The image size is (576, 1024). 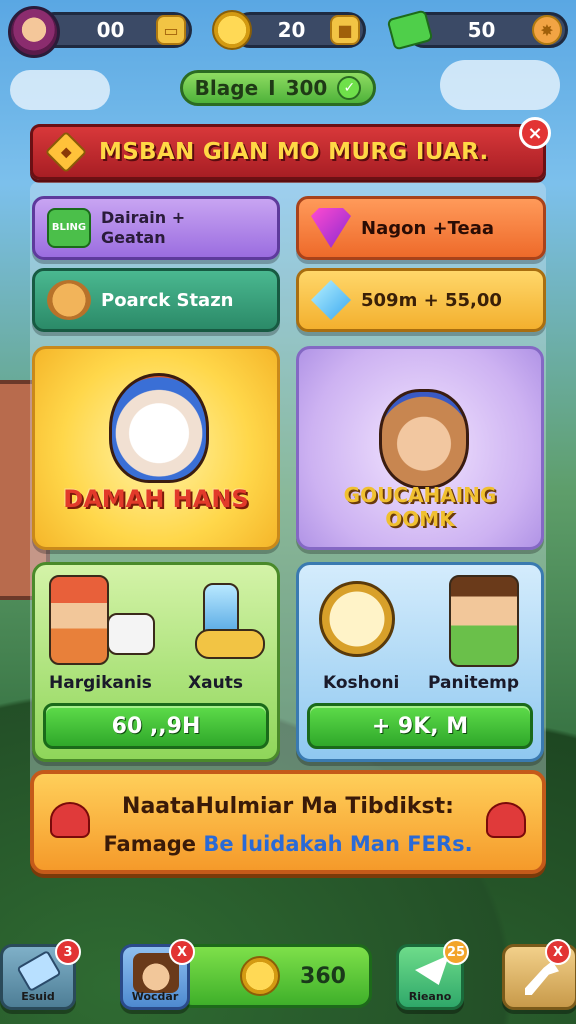 I want to click on nav-button-tools: X, so click(x=539, y=974).